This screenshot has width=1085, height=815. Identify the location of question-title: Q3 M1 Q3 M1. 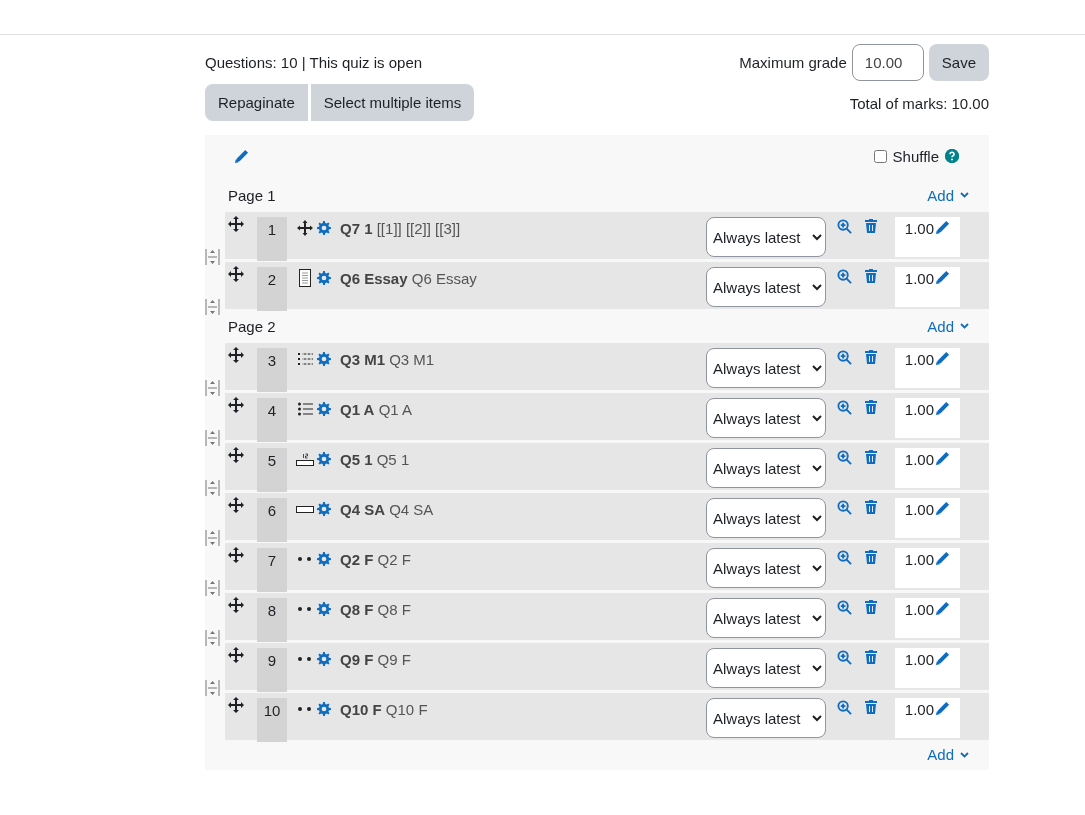
(523, 359).